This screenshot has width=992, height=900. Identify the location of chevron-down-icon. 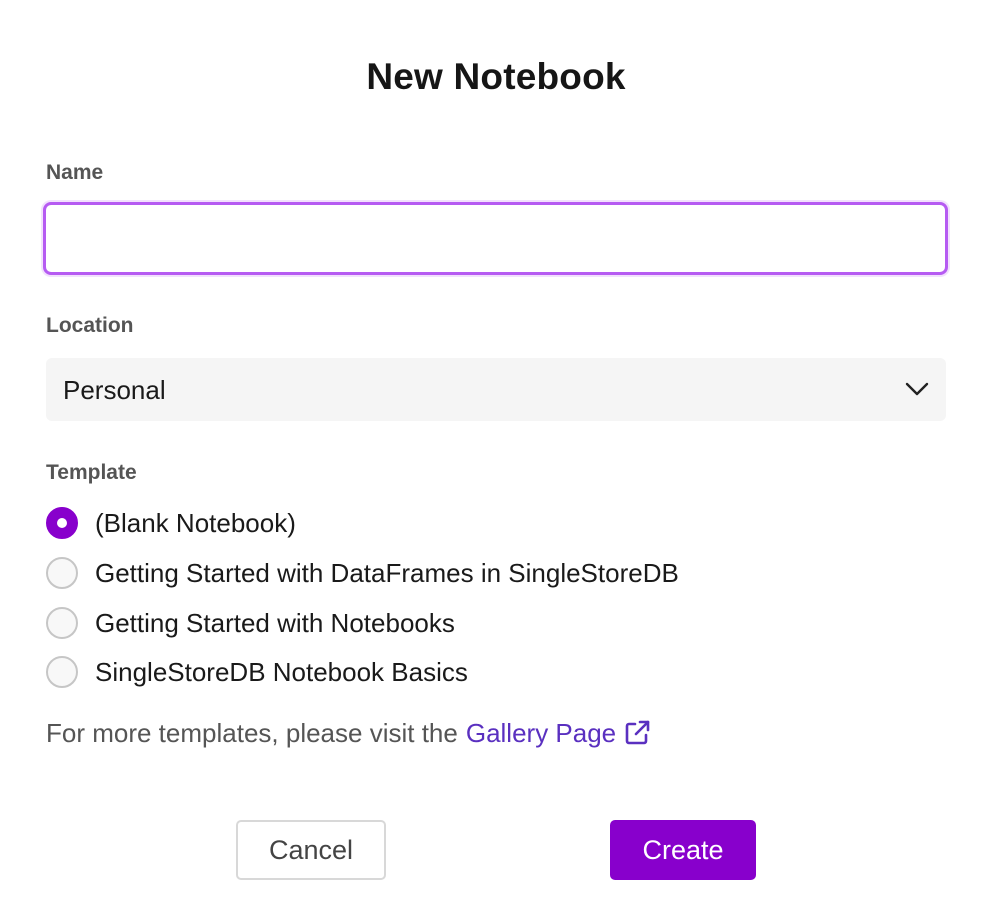
(917, 389).